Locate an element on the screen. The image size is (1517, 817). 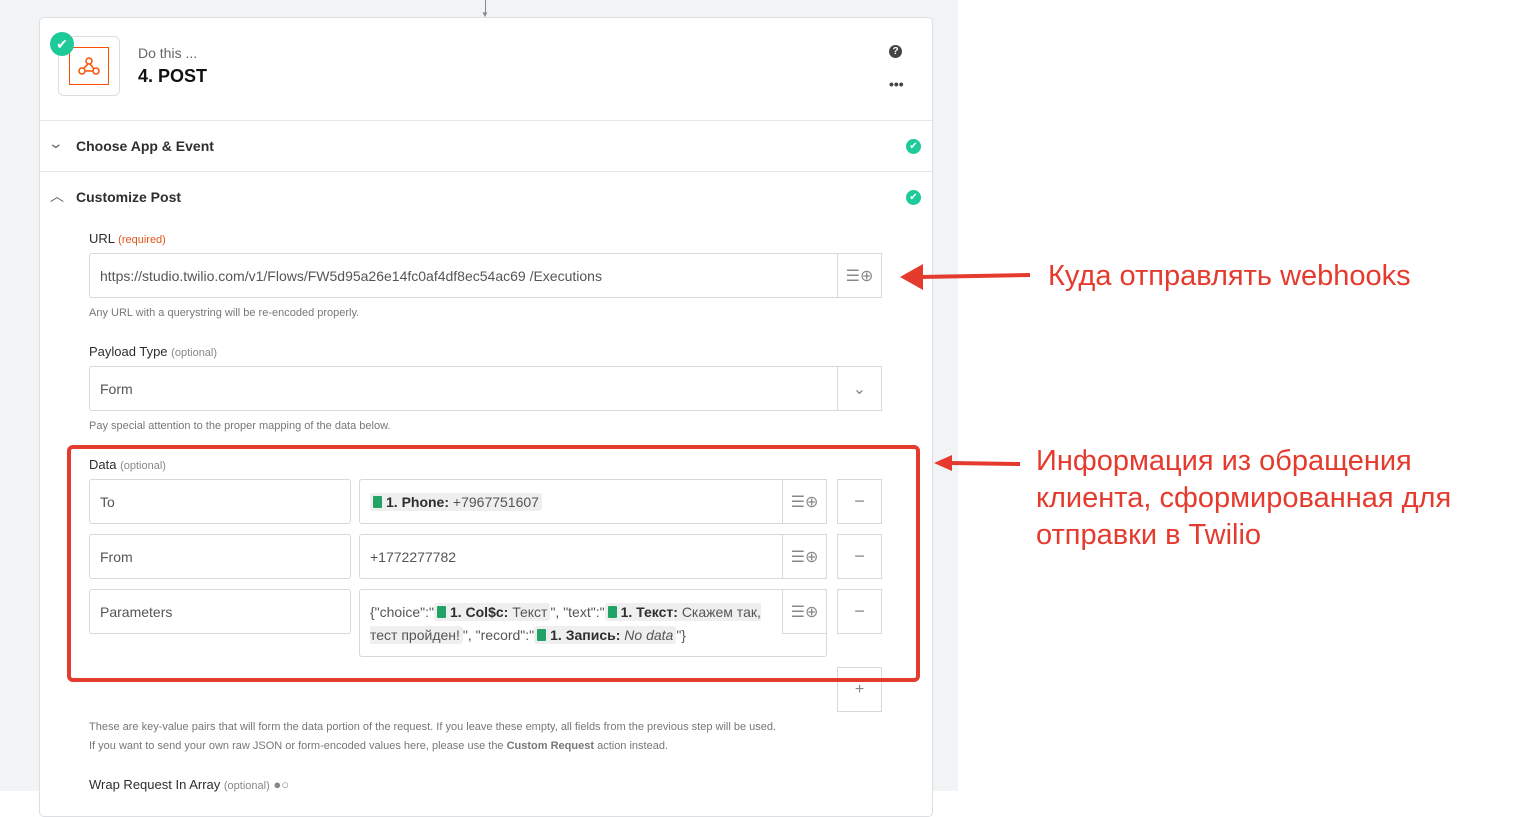
label-text: Wrap Request In Array is located at coordinates (155, 784).